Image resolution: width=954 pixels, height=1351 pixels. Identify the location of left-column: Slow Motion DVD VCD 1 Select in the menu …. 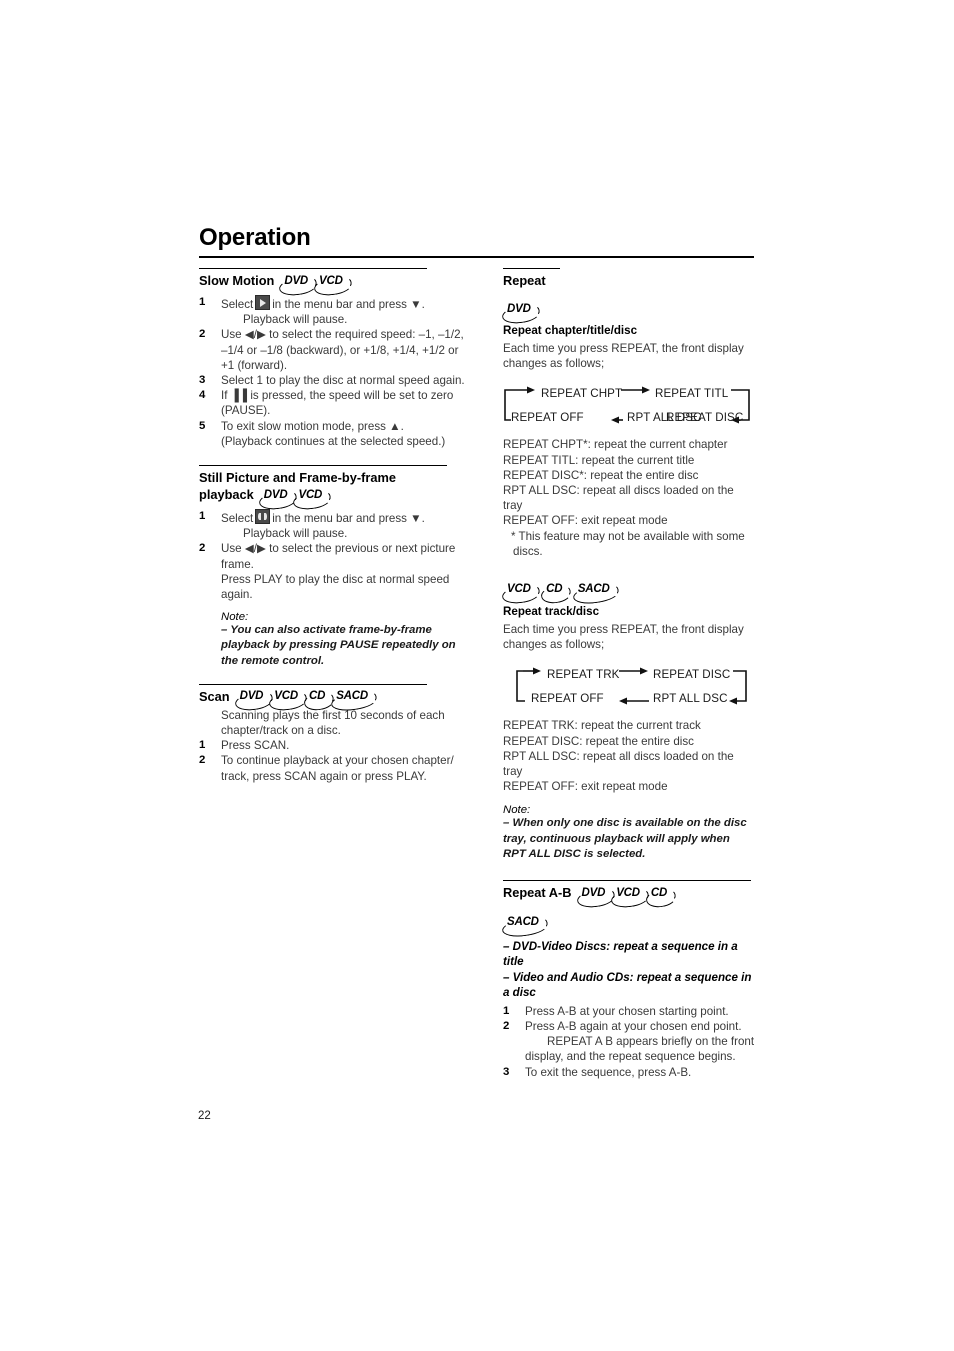
(335, 526).